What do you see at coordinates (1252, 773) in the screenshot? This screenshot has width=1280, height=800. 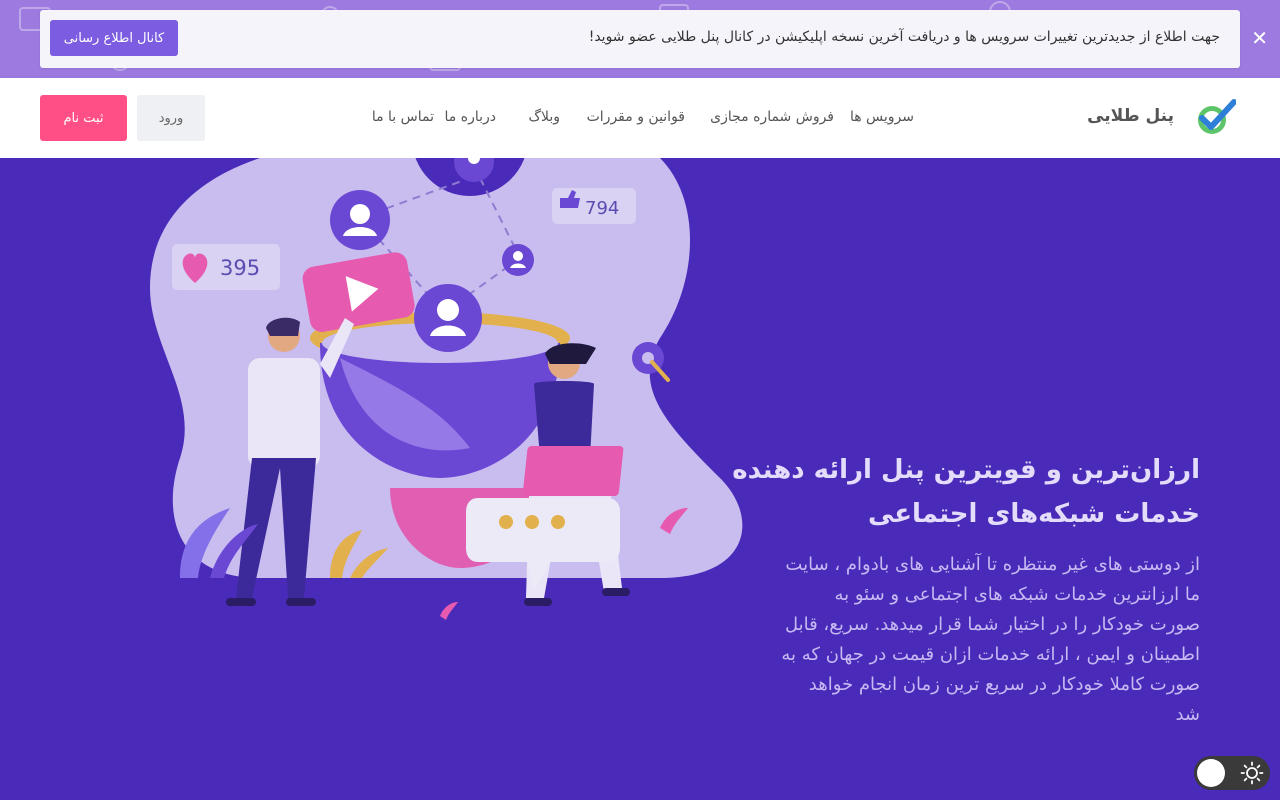 I see `sun-icon` at bounding box center [1252, 773].